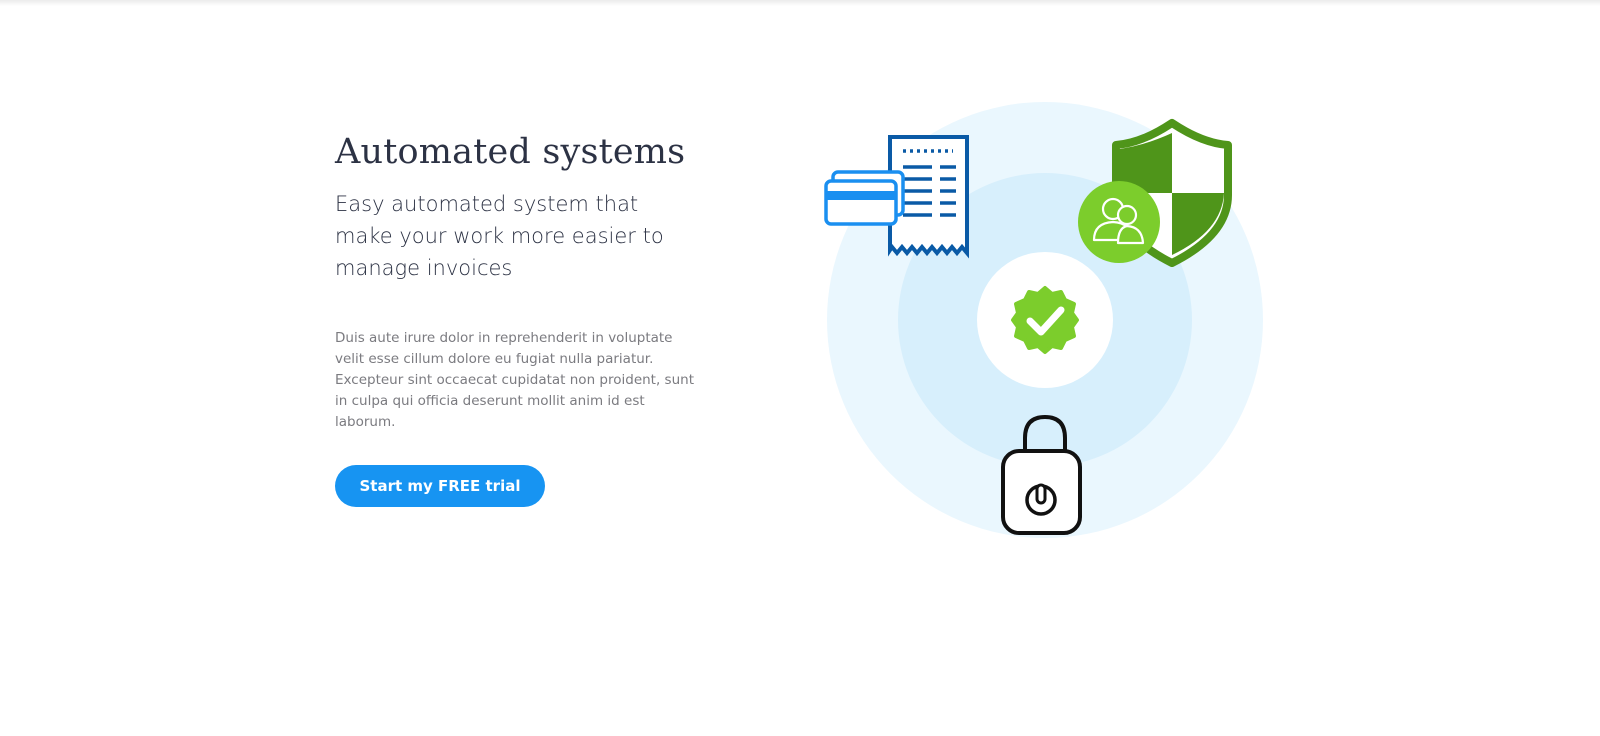  What do you see at coordinates (1119, 222) in the screenshot?
I see `users-icon` at bounding box center [1119, 222].